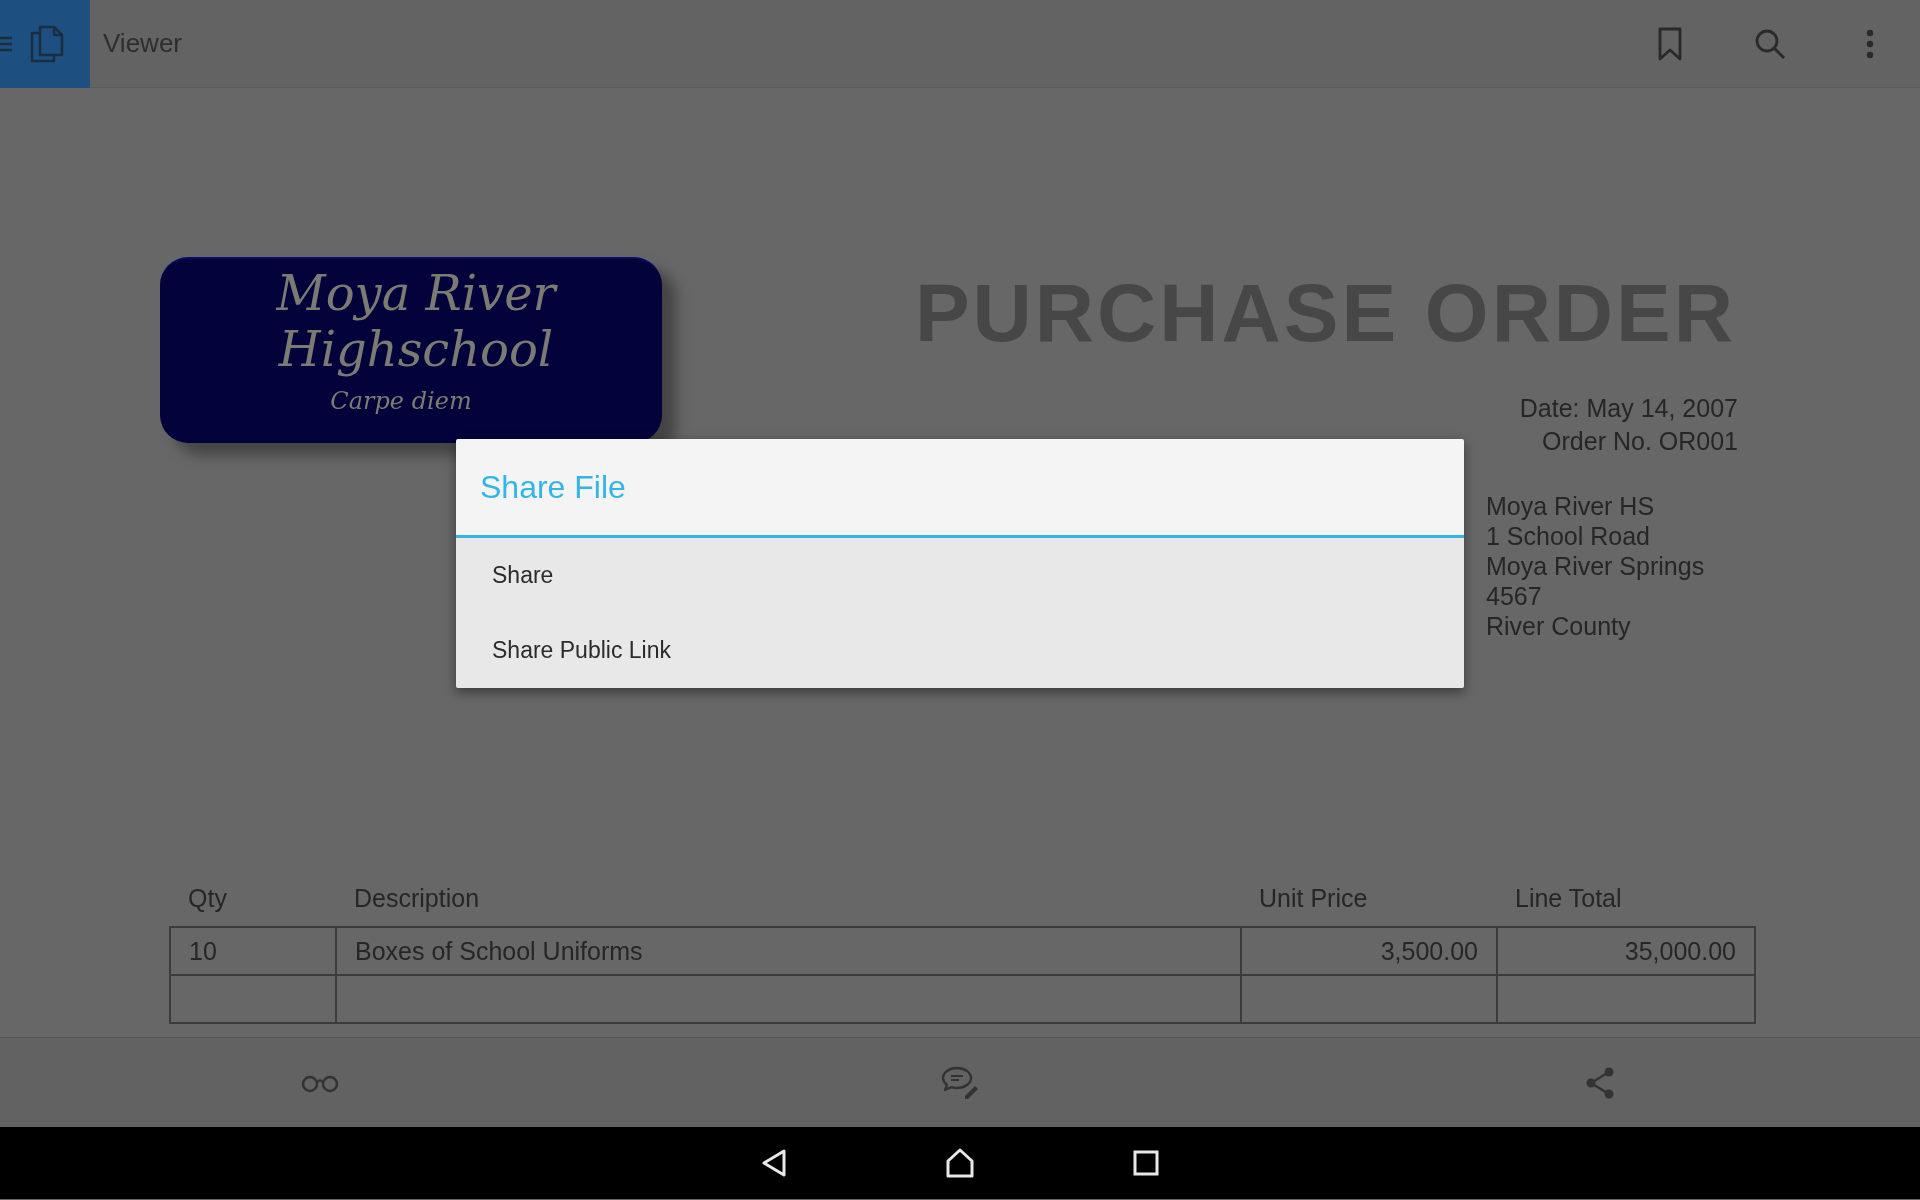  Describe the element at coordinates (499, 950) in the screenshot. I see `table-cell: Boxes of School Uniforms` at that location.